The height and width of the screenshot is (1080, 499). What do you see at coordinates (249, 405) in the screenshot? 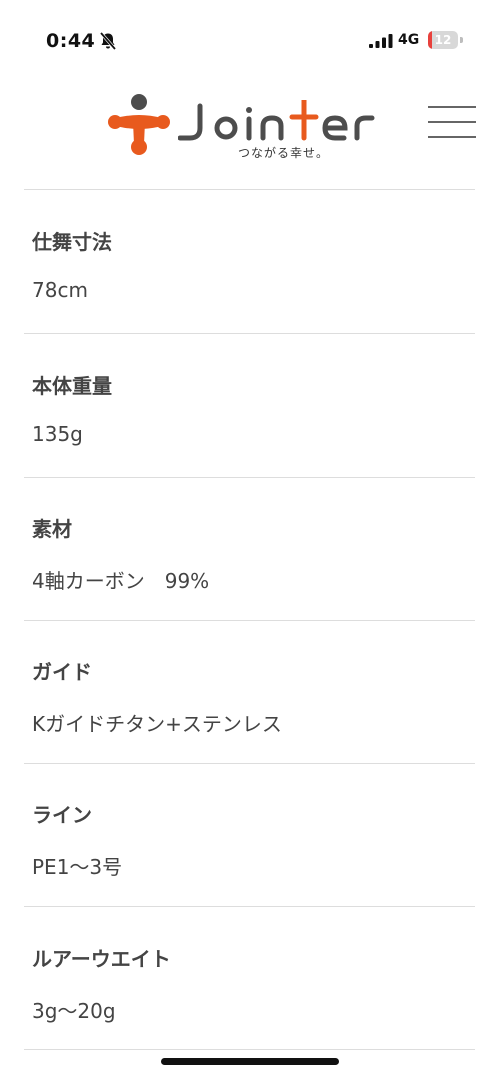
I see `spec-item-weight: 本体重量 135g` at bounding box center [249, 405].